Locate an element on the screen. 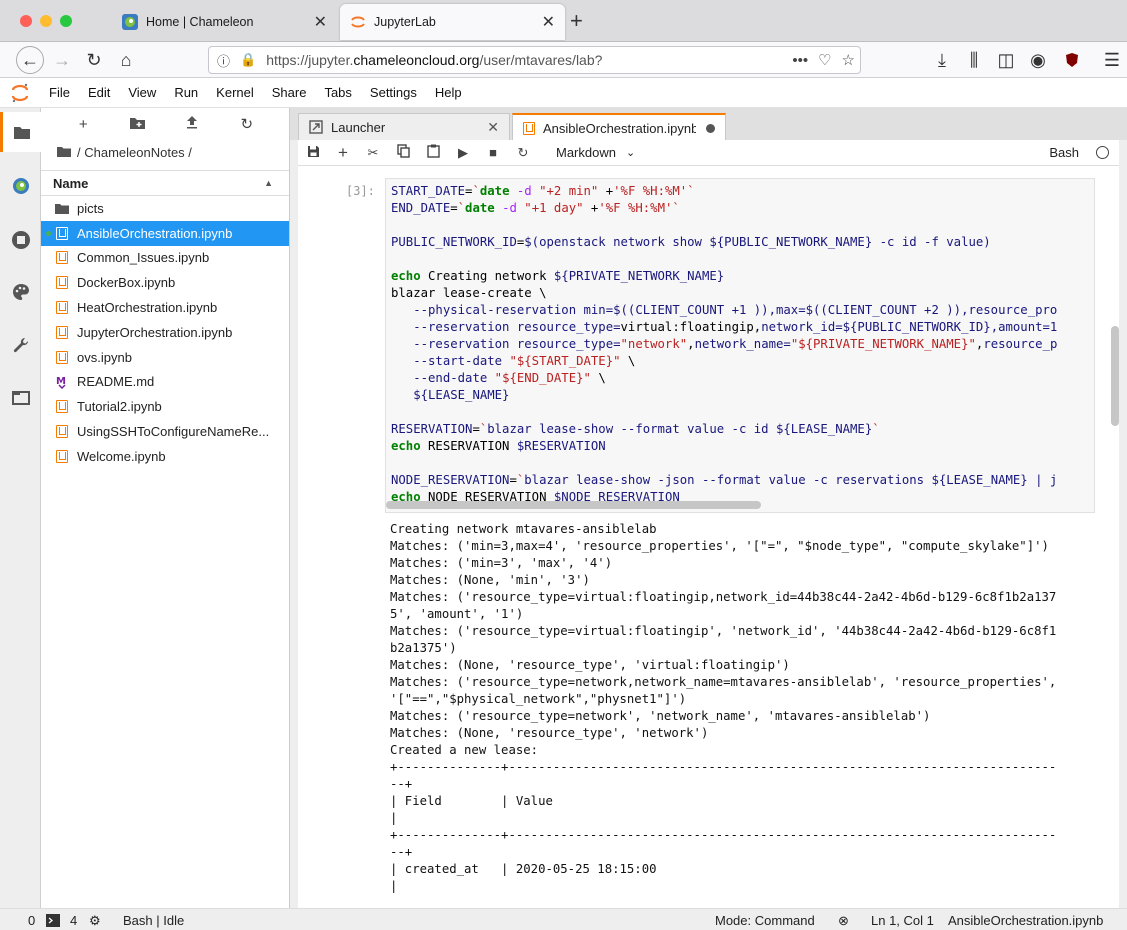 The width and height of the screenshot is (1127, 930). save-icon is located at coordinates (313, 153).